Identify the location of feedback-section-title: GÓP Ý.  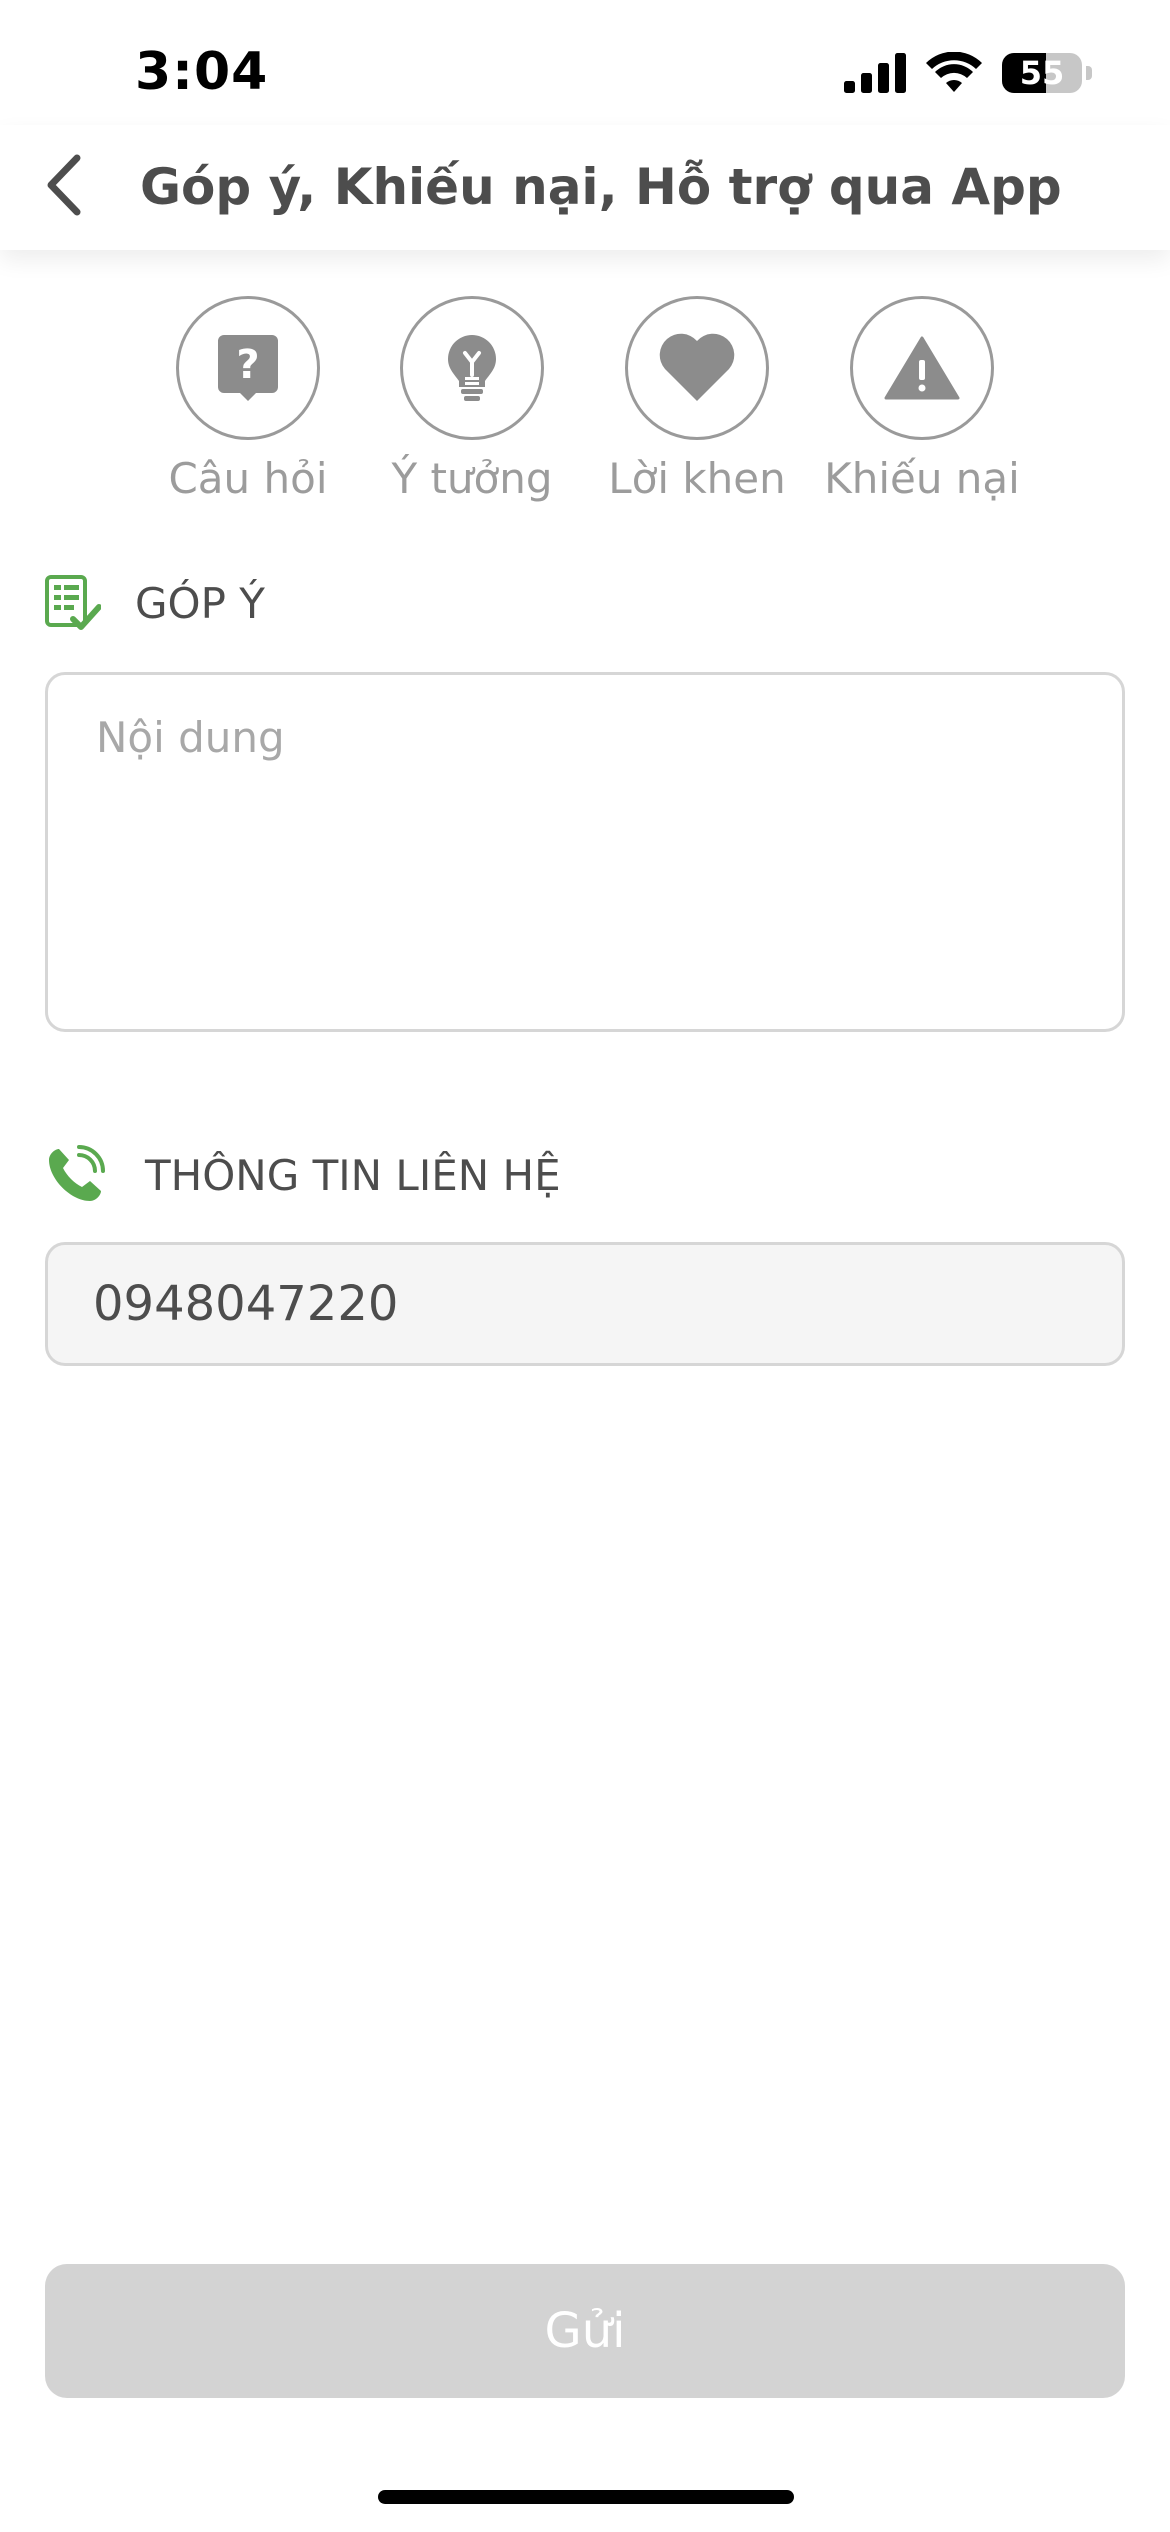
(155, 603).